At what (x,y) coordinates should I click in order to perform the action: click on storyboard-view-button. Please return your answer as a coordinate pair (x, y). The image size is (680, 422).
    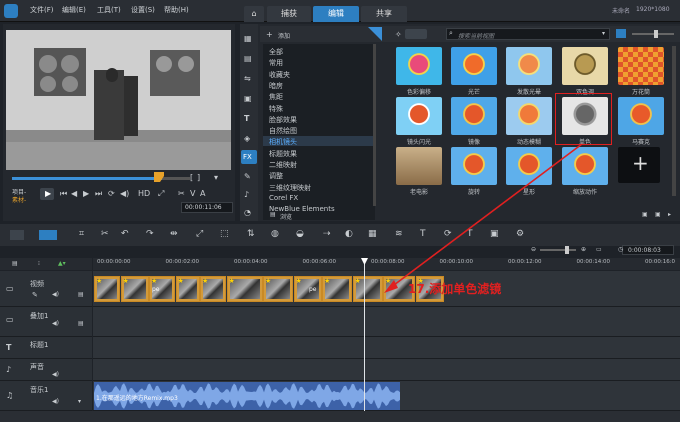
    Looking at the image, I should click on (17, 235).